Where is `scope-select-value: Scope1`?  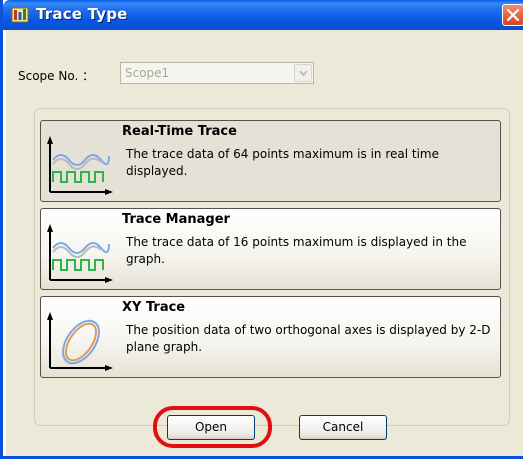 scope-select-value: Scope1 is located at coordinates (147, 73).